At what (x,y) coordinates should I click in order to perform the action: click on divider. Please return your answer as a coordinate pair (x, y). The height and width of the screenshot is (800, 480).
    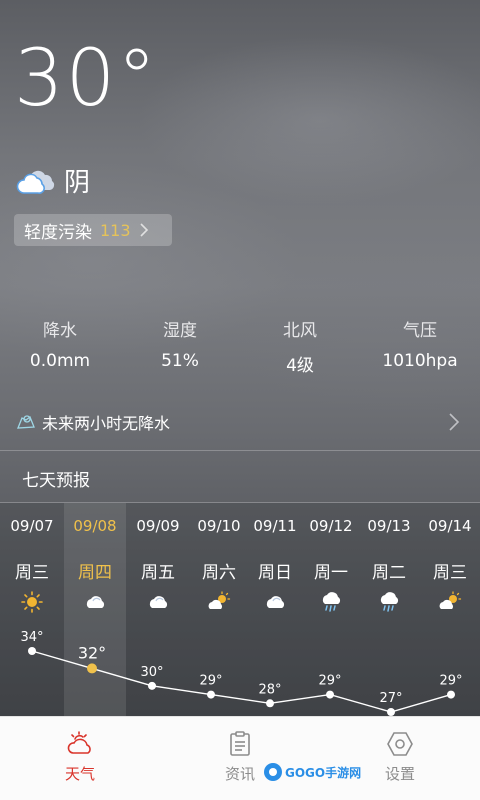
    Looking at the image, I should click on (240, 450).